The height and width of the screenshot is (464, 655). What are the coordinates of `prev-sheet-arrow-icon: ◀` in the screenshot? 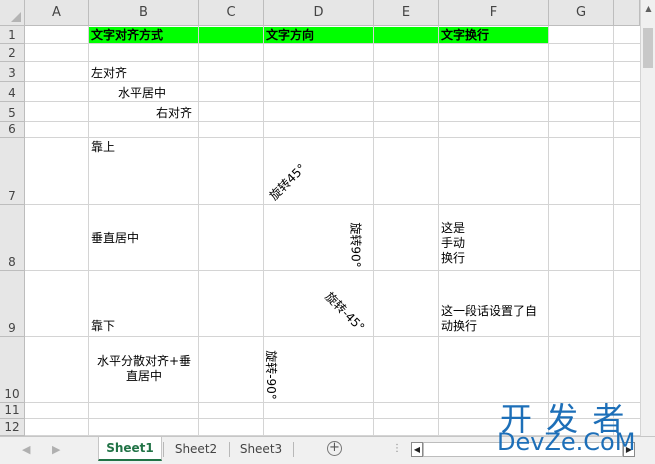 It's located at (26, 449).